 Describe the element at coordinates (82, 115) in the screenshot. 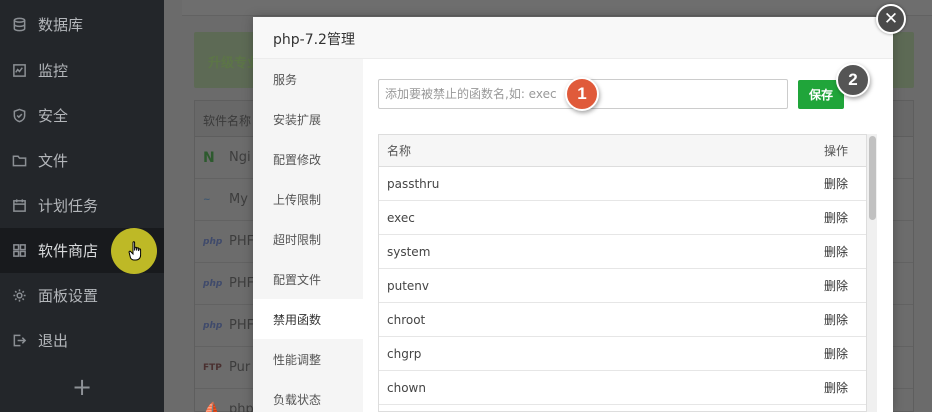

I see `sidebar-item-security: 安全` at that location.